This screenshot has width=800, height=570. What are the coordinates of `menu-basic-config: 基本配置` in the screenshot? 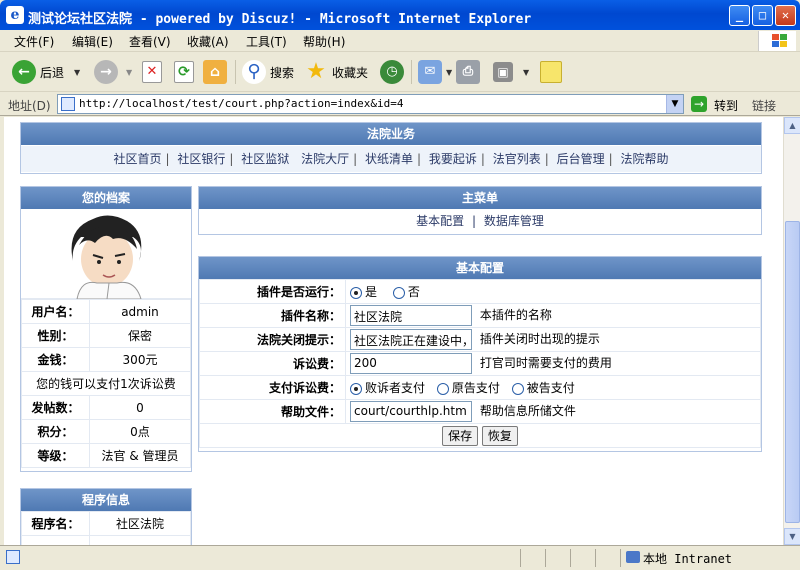 It's located at (440, 221).